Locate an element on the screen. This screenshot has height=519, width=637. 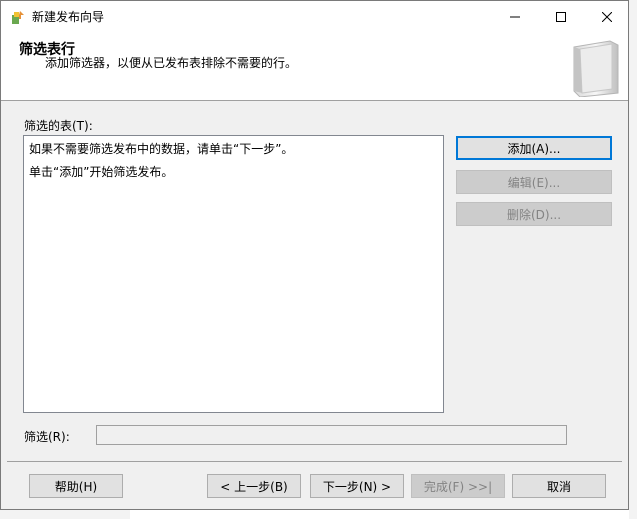
maximize-button is located at coordinates (561, 16).